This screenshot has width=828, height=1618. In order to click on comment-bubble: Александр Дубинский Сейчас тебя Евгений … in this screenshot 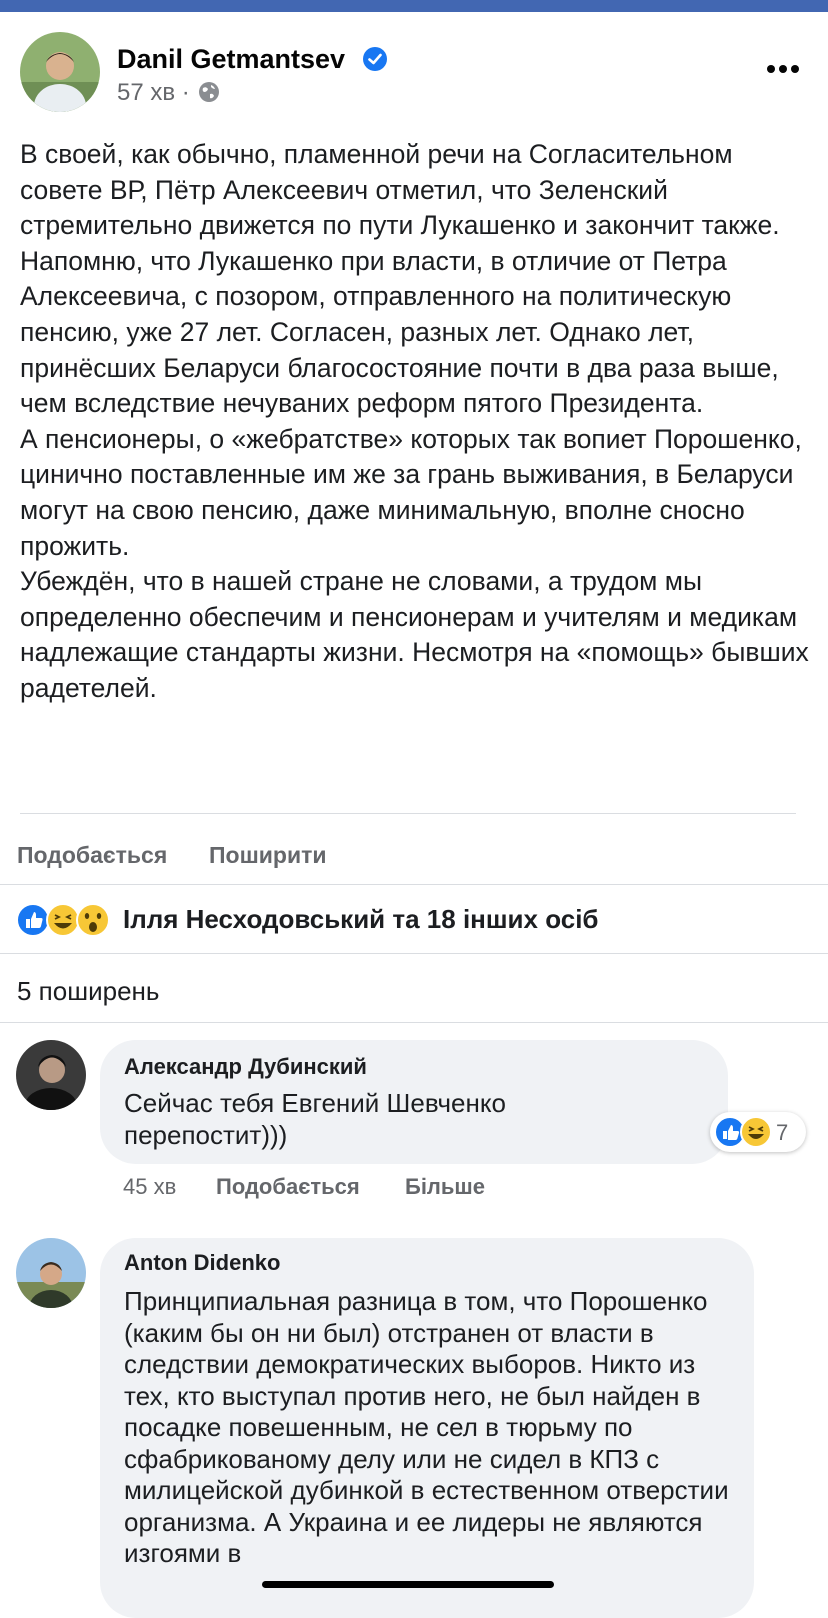, I will do `click(414, 1102)`.